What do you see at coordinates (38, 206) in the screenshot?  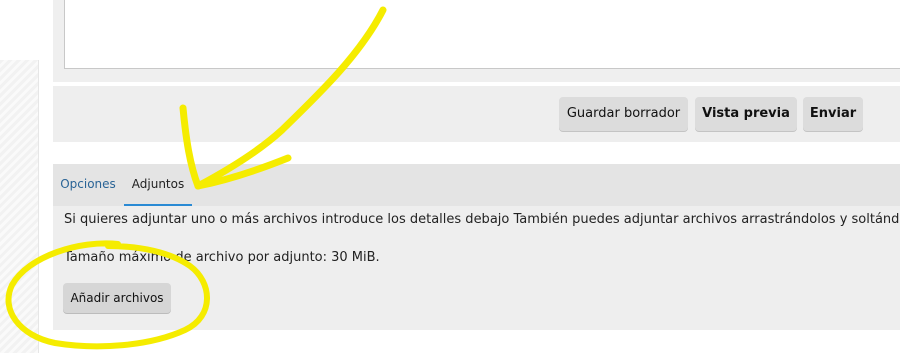 I see `gutter-divider` at bounding box center [38, 206].